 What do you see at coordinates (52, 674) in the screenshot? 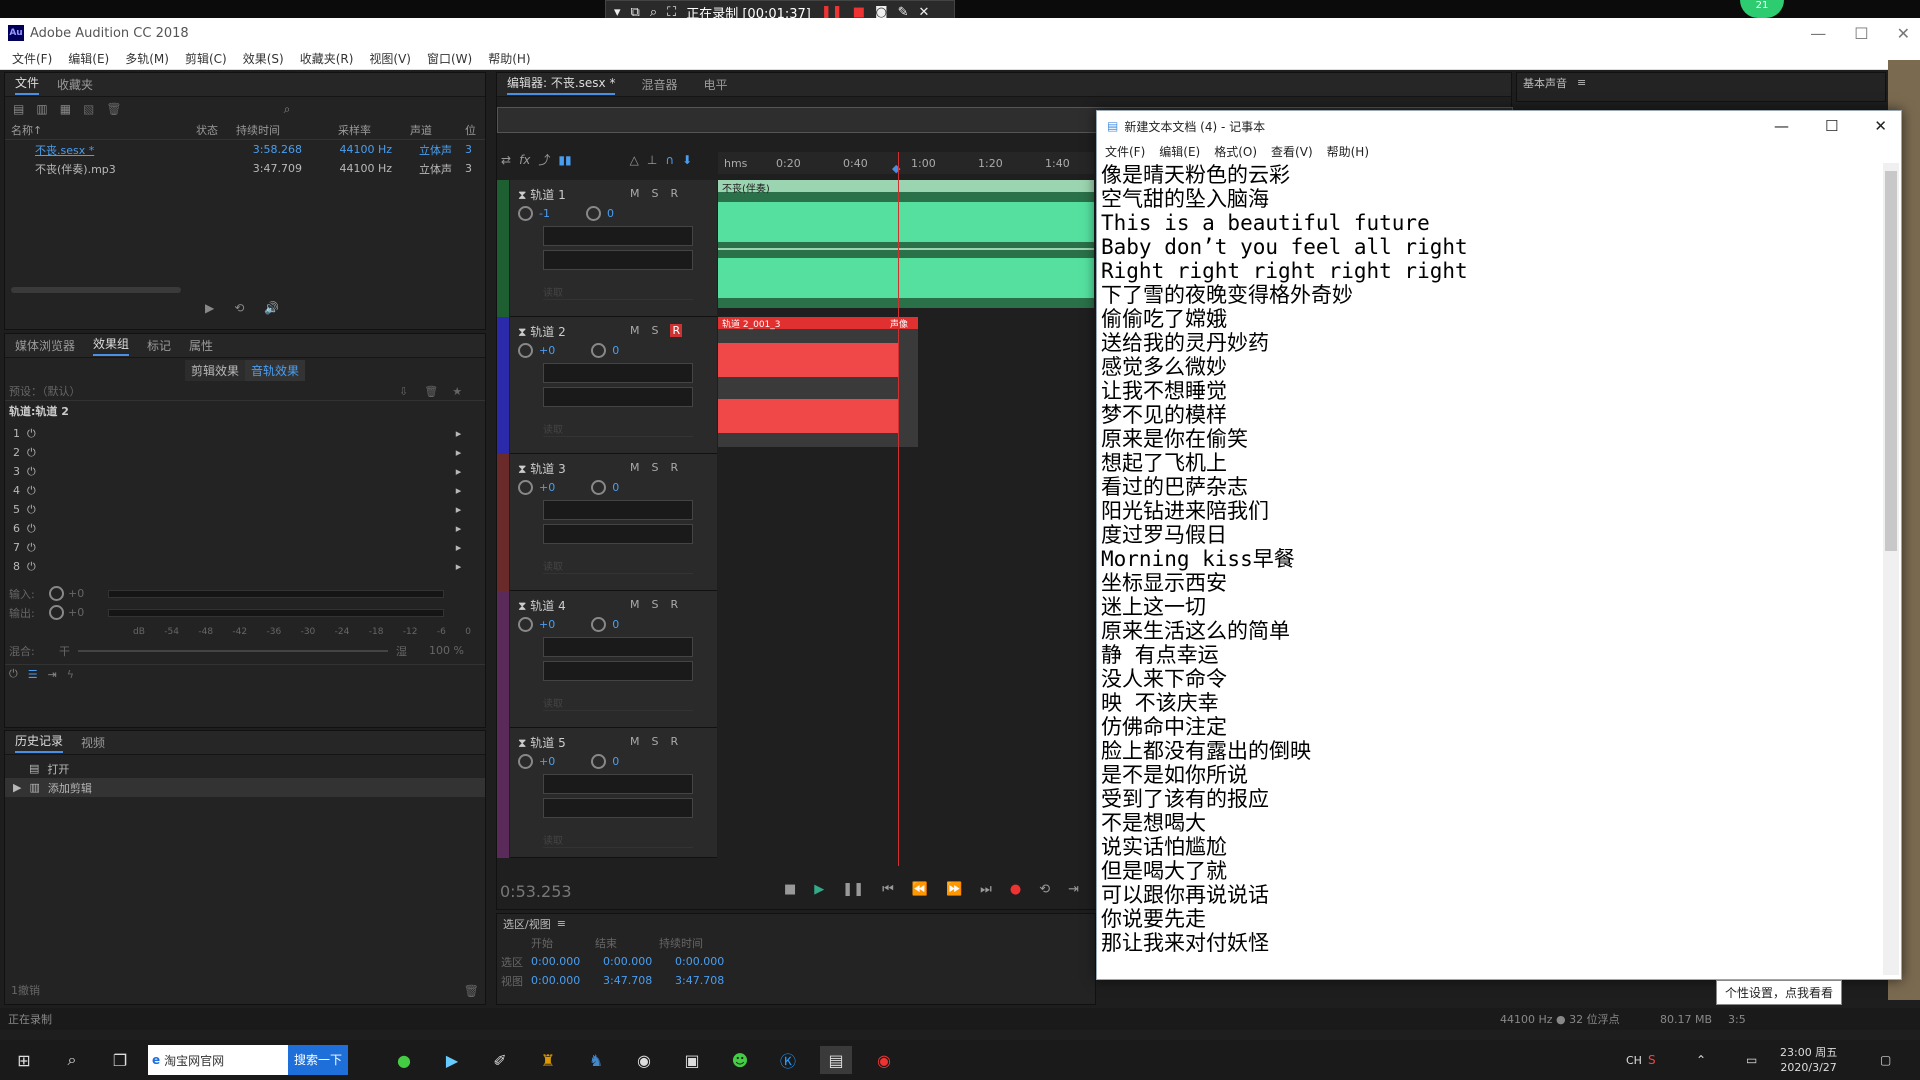
I see `insert-icon: ⇥` at bounding box center [52, 674].